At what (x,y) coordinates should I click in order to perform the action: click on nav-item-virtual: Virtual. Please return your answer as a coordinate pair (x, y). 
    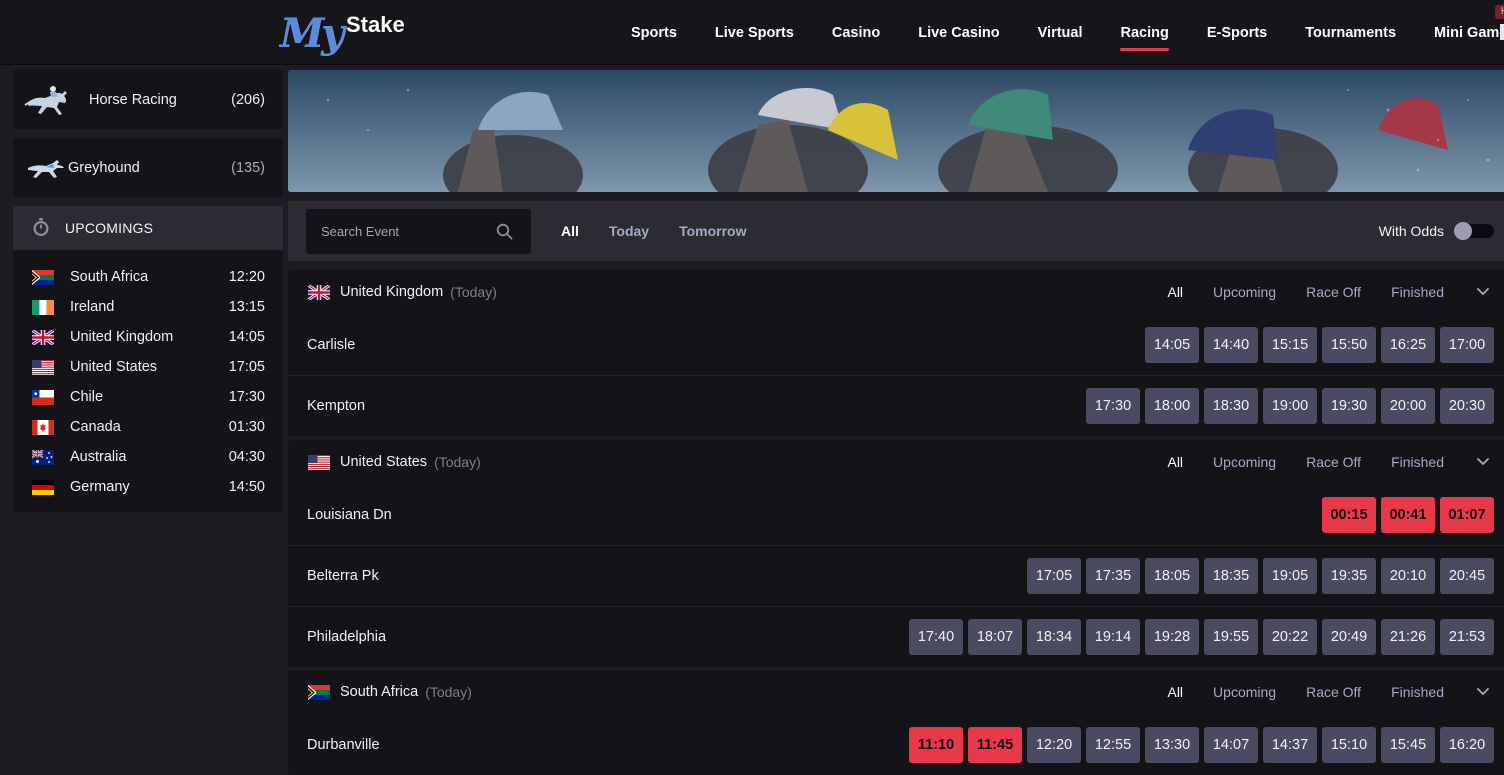
    Looking at the image, I should click on (1060, 32).